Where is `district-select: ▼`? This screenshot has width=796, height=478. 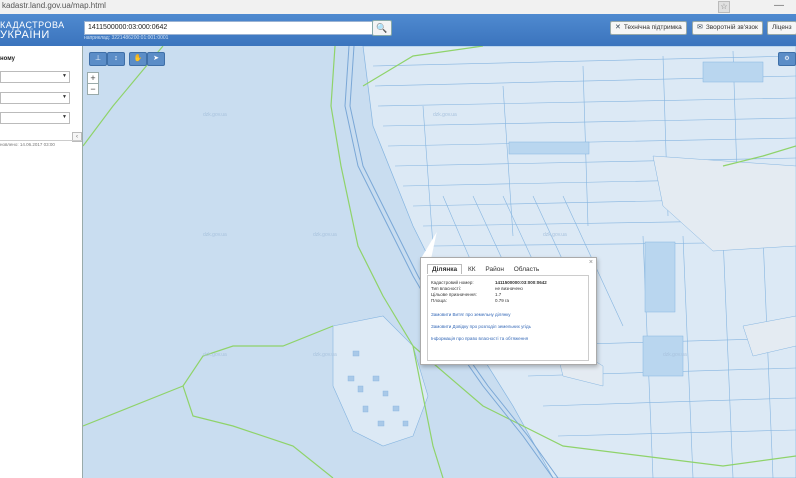 district-select: ▼ is located at coordinates (35, 98).